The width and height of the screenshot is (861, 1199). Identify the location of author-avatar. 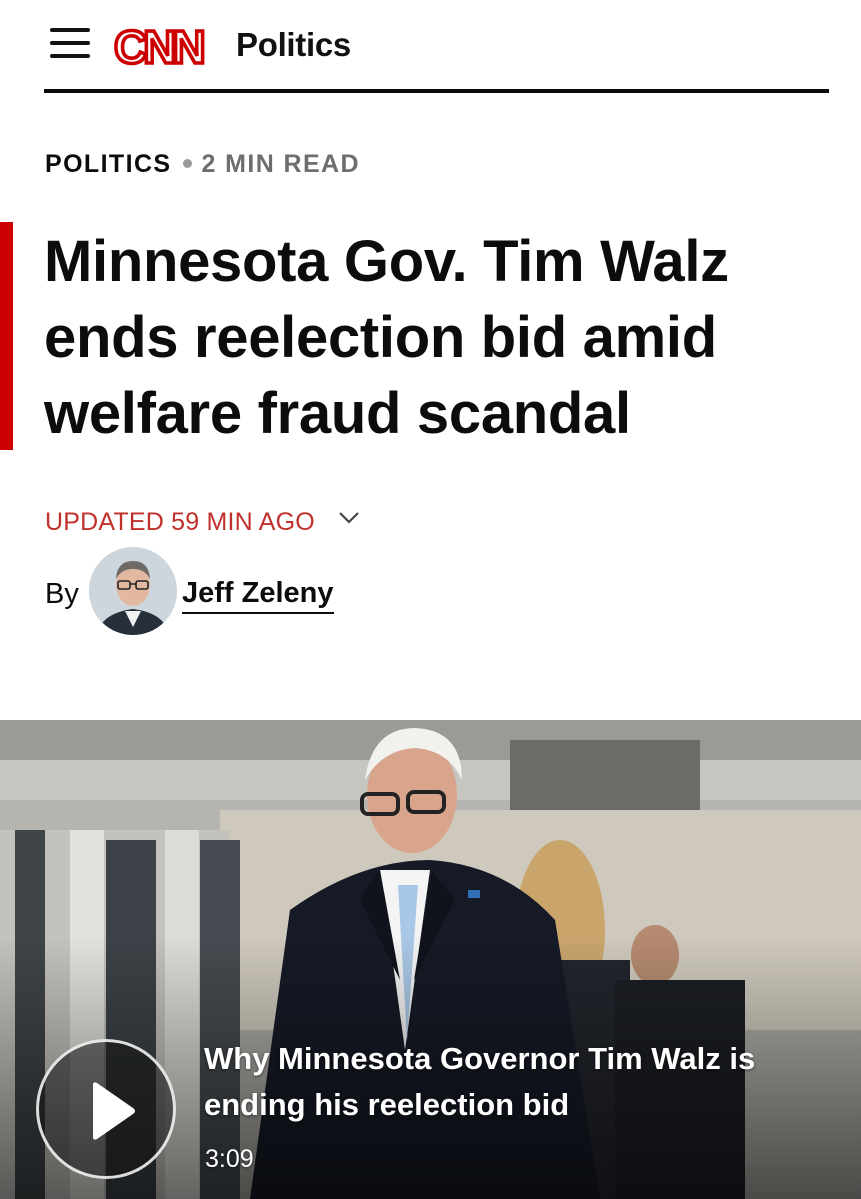
(133, 591).